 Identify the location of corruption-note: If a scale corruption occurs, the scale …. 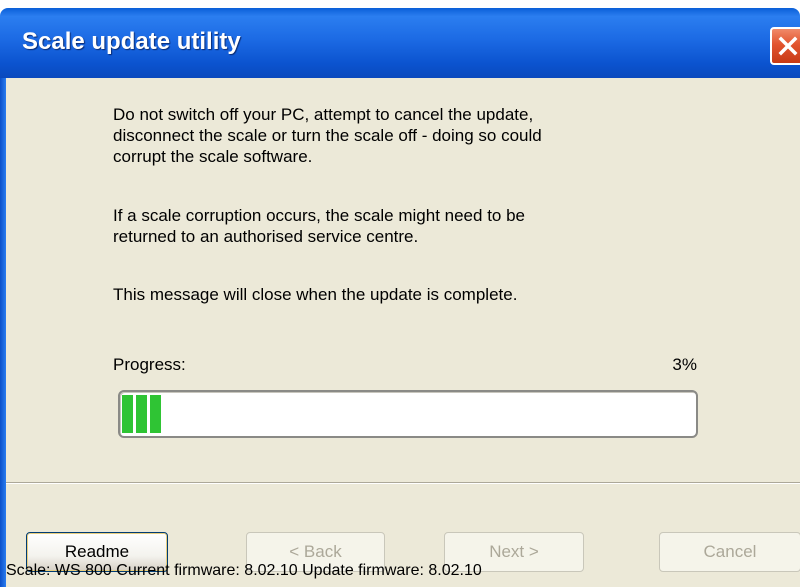
(319, 226).